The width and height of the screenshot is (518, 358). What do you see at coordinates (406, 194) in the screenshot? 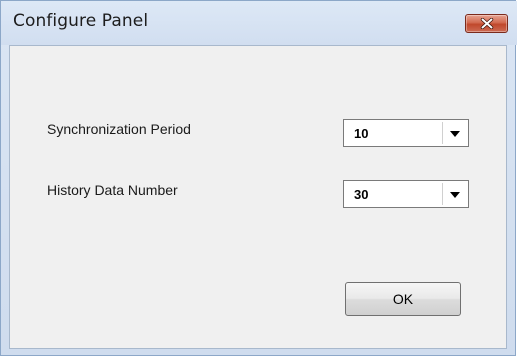
I see `history-number-select: 30` at bounding box center [406, 194].